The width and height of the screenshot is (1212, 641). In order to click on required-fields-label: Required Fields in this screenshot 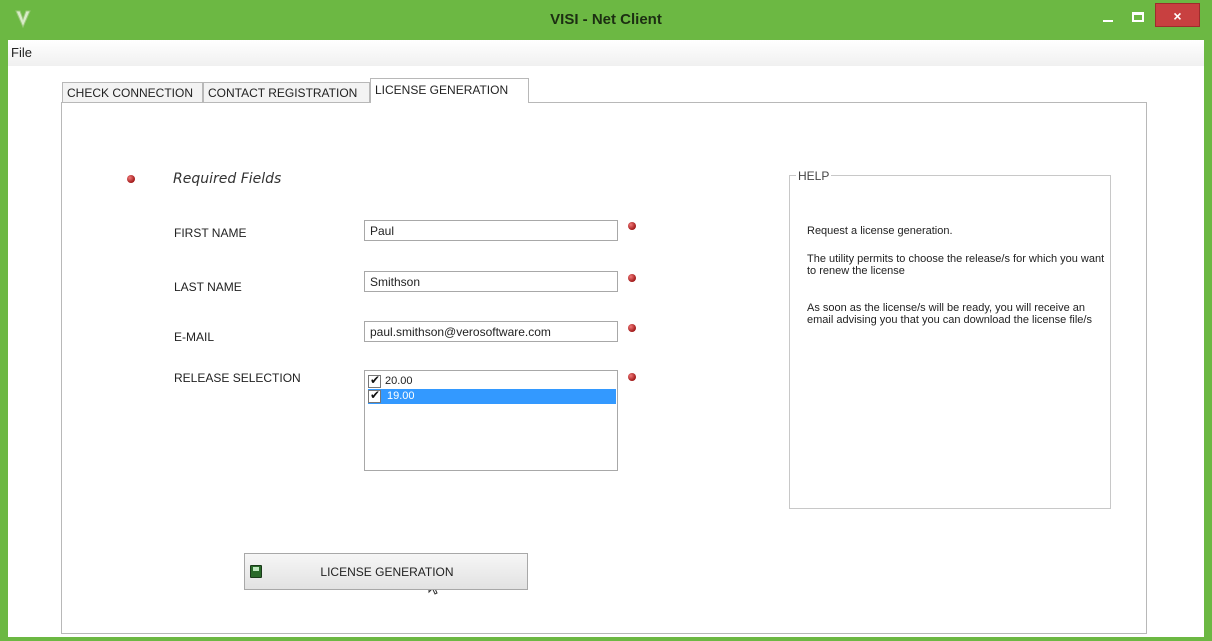, I will do `click(227, 179)`.